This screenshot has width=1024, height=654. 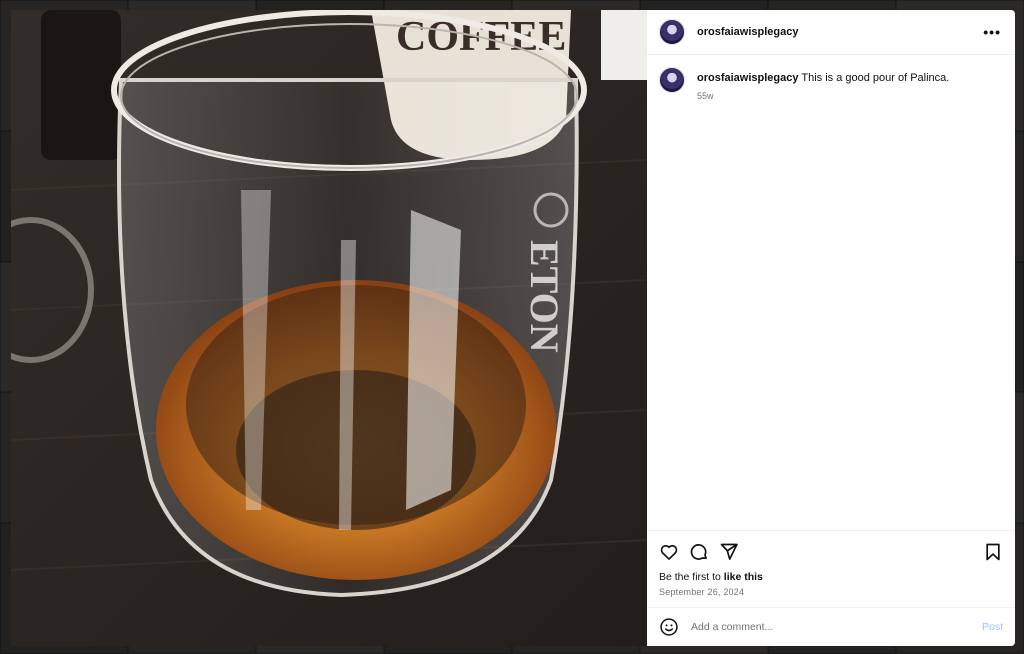 What do you see at coordinates (831, 592) in the screenshot?
I see `post-date: September 26, 2024` at bounding box center [831, 592].